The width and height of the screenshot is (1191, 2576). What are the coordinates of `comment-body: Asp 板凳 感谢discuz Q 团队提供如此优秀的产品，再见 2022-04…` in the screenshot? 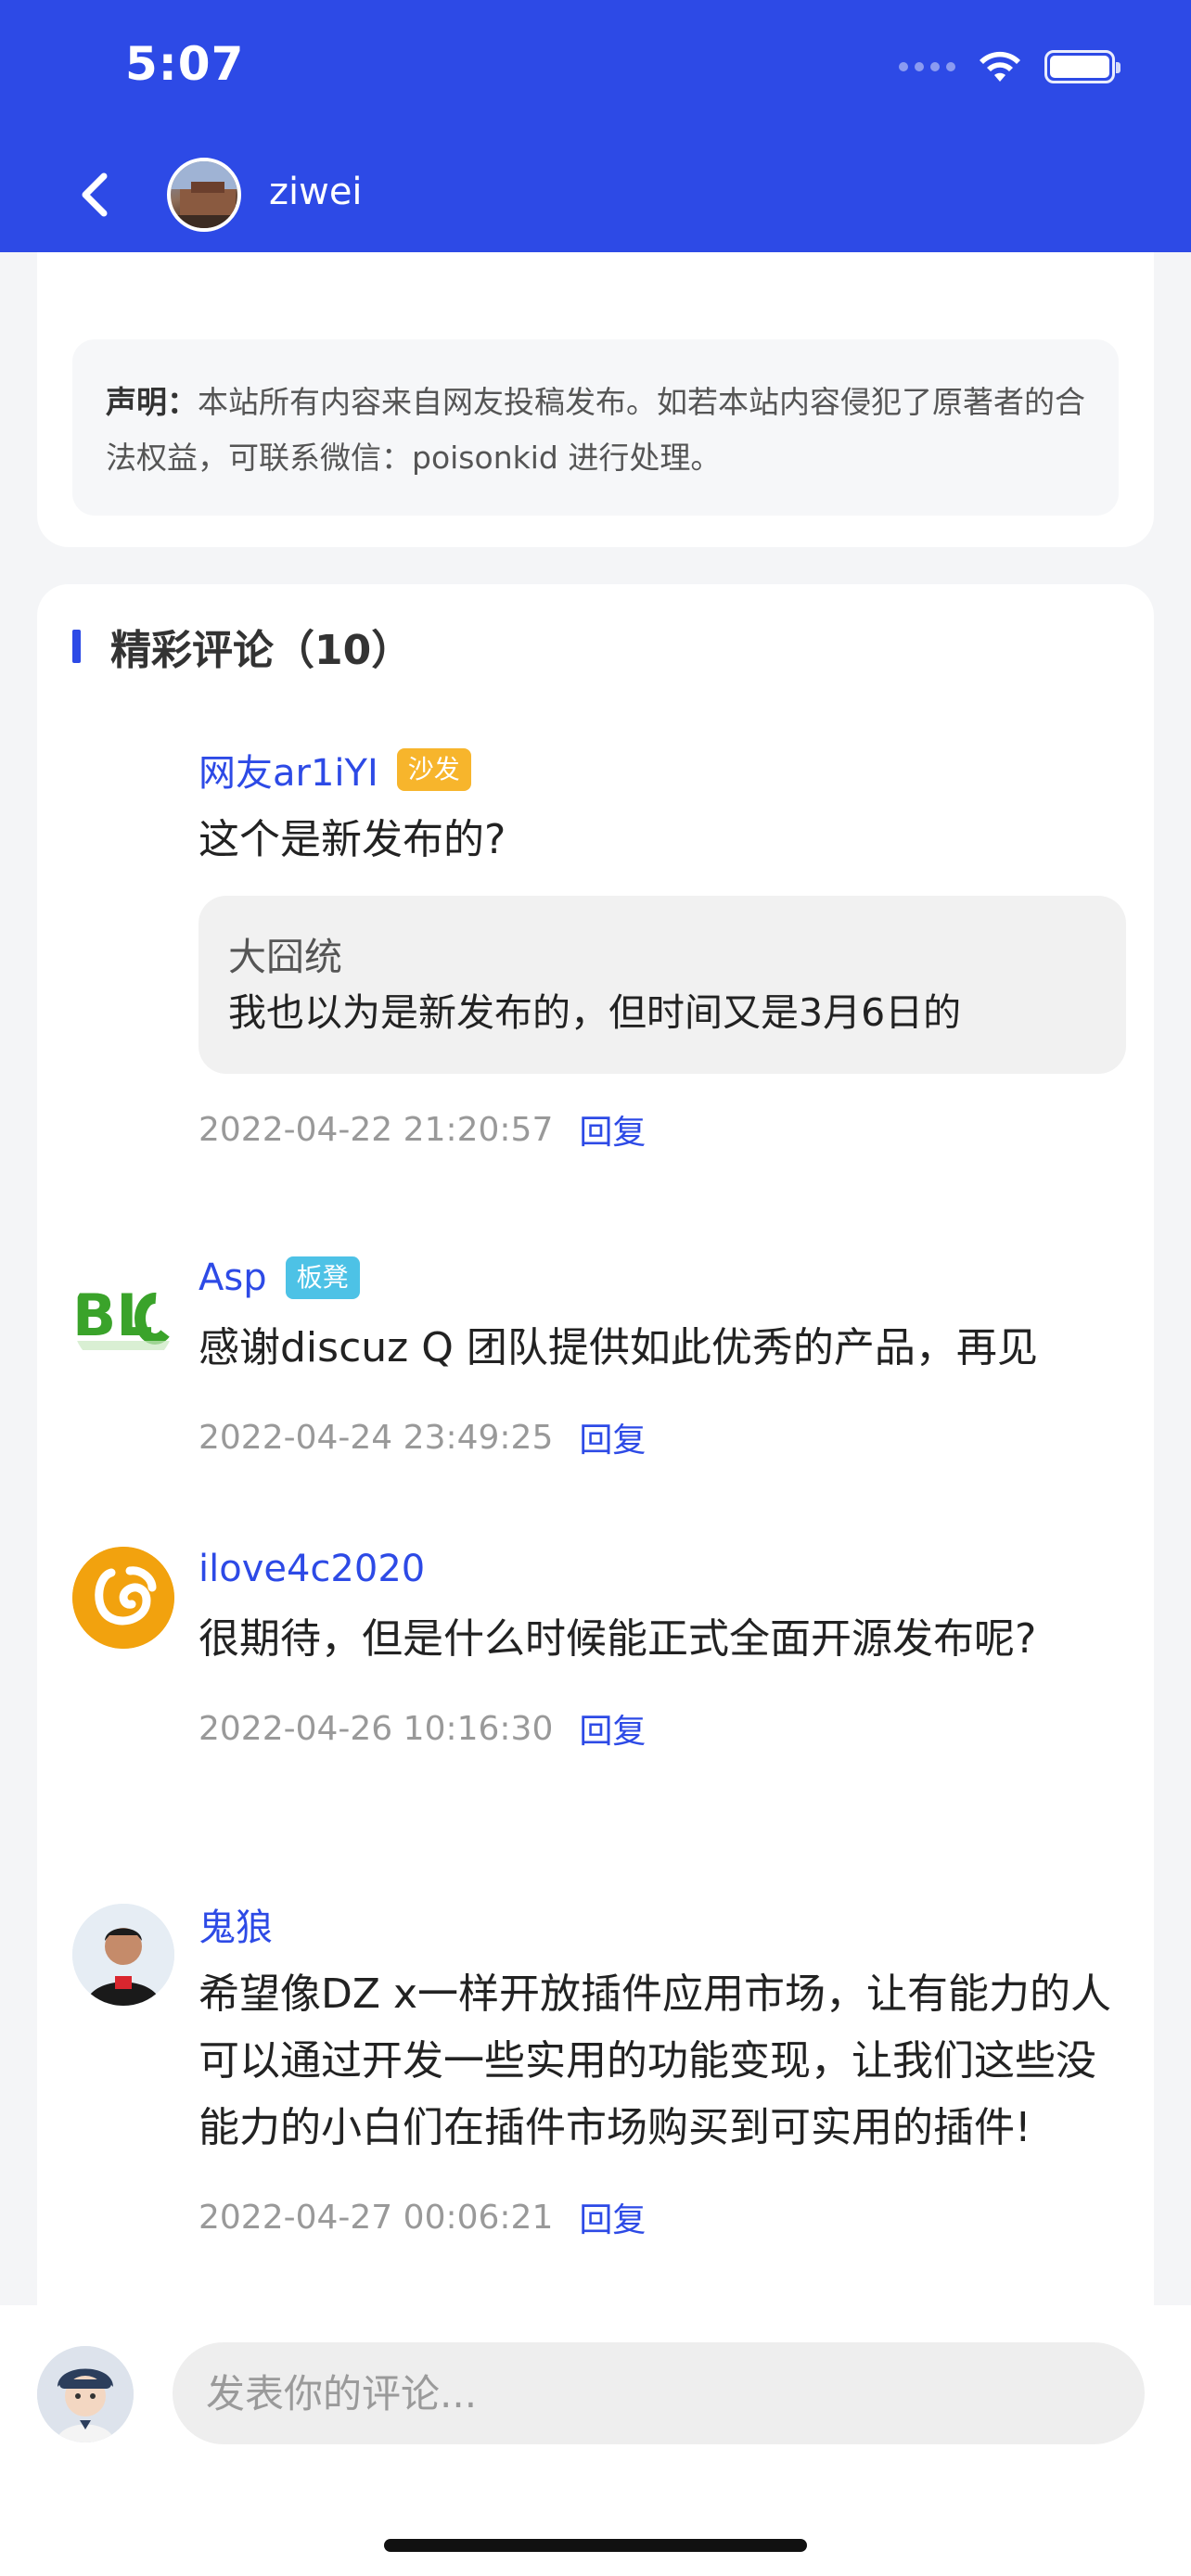 It's located at (662, 1357).